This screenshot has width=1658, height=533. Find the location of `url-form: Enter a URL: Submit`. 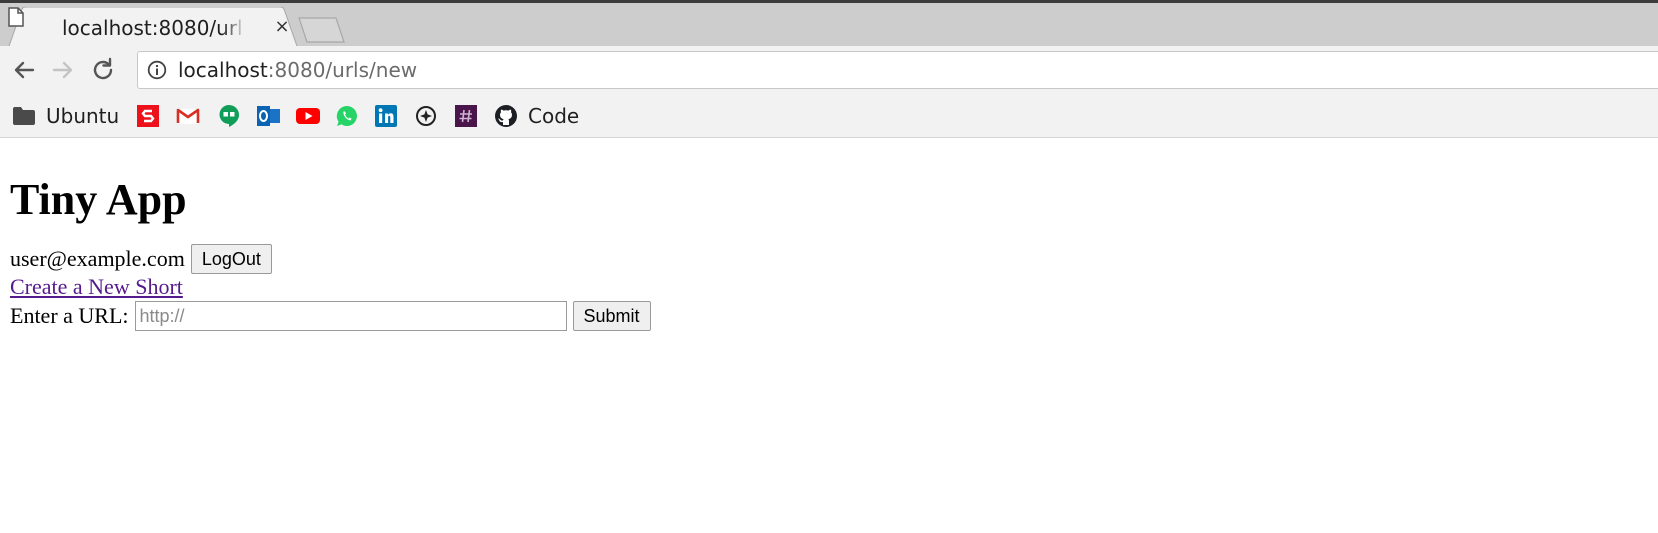

url-form: Enter a URL: Submit is located at coordinates (330, 316).